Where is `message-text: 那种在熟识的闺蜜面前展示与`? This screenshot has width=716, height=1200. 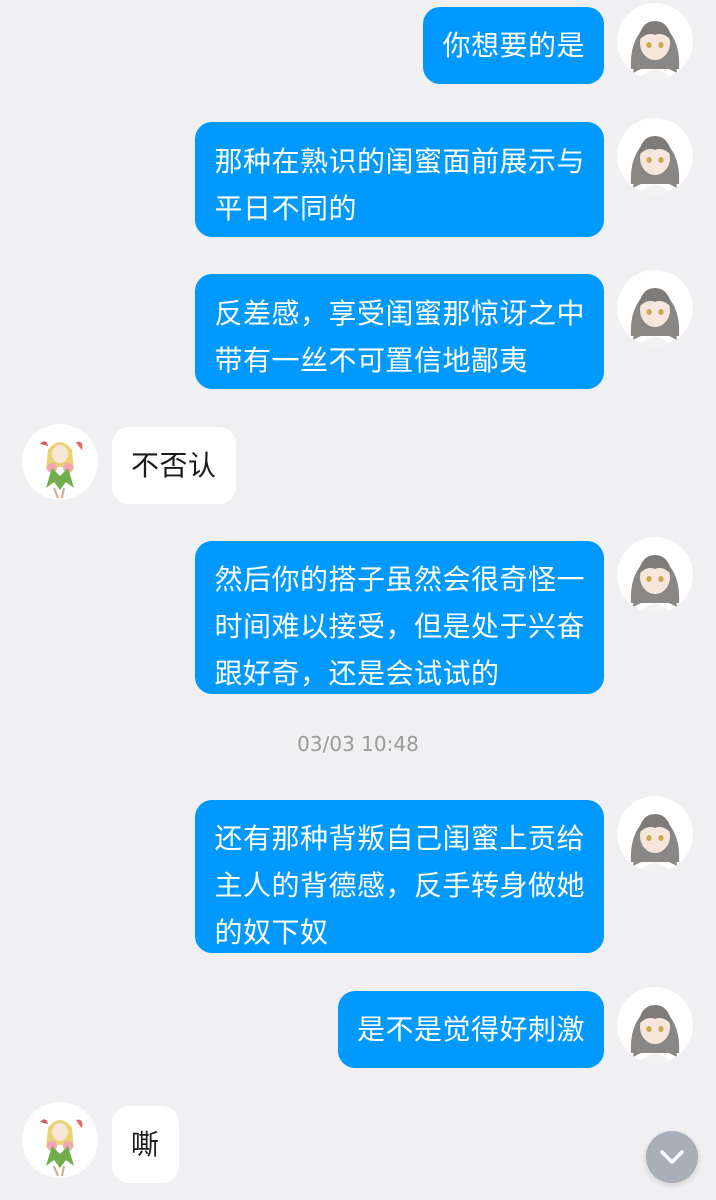
message-text: 那种在熟识的闺蜜面前展示与 is located at coordinates (399, 161).